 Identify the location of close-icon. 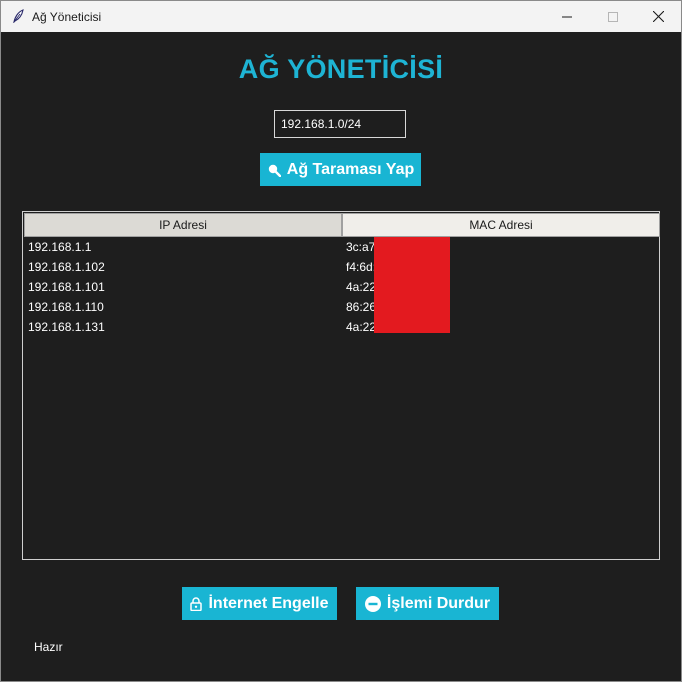
(658, 16).